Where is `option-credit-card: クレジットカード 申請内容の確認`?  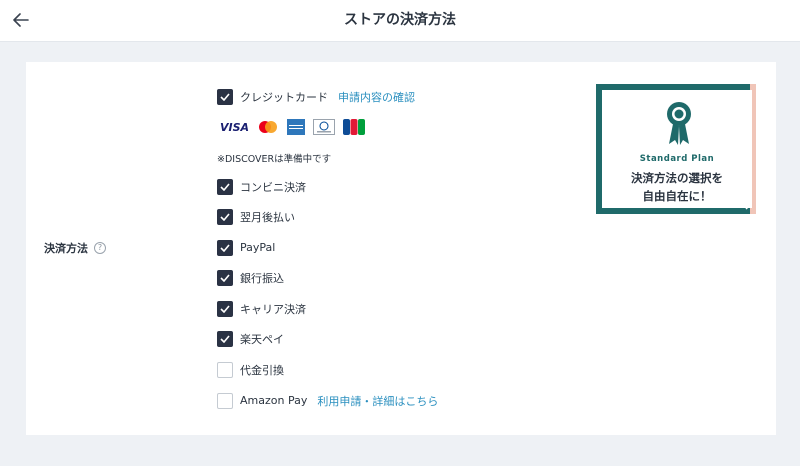 option-credit-card: クレジットカード 申請内容の確認 is located at coordinates (316, 96).